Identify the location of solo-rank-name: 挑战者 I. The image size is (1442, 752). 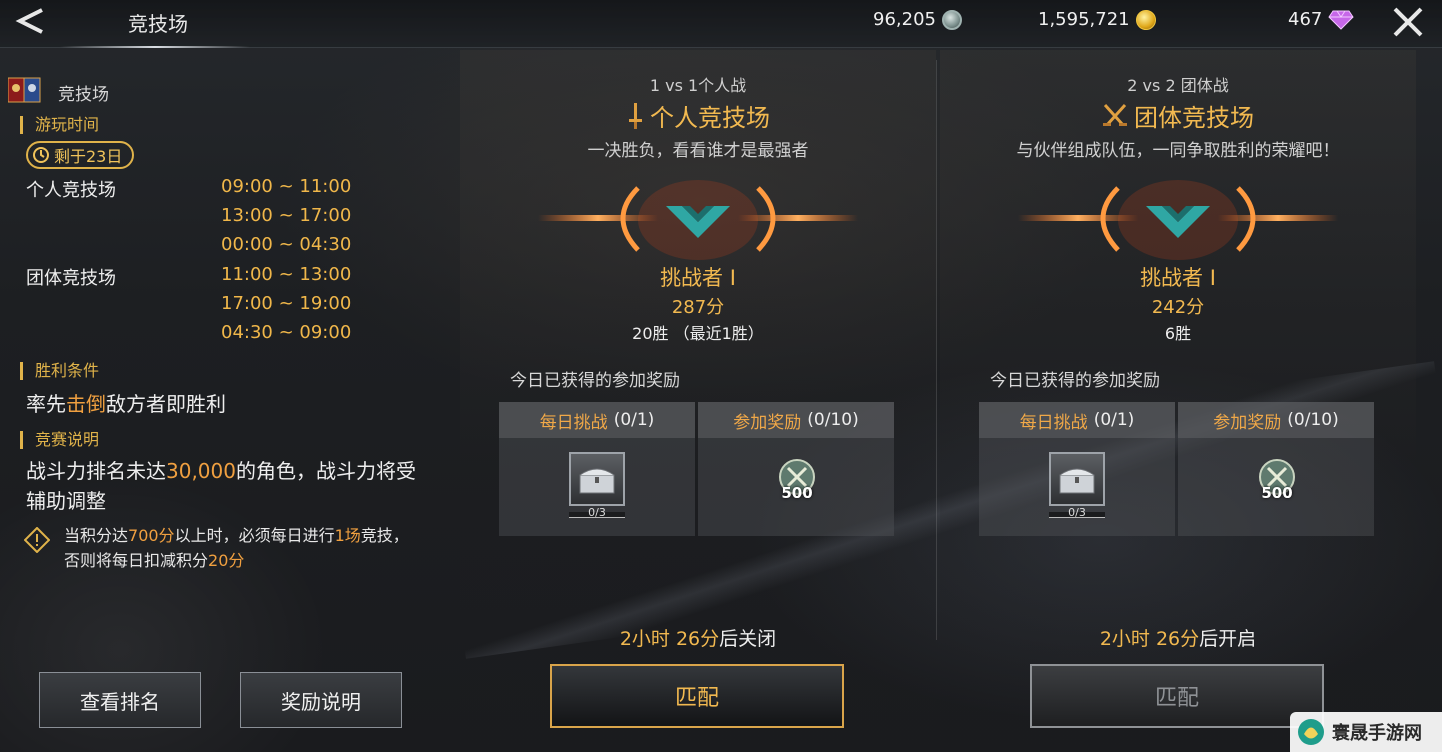
(698, 278).